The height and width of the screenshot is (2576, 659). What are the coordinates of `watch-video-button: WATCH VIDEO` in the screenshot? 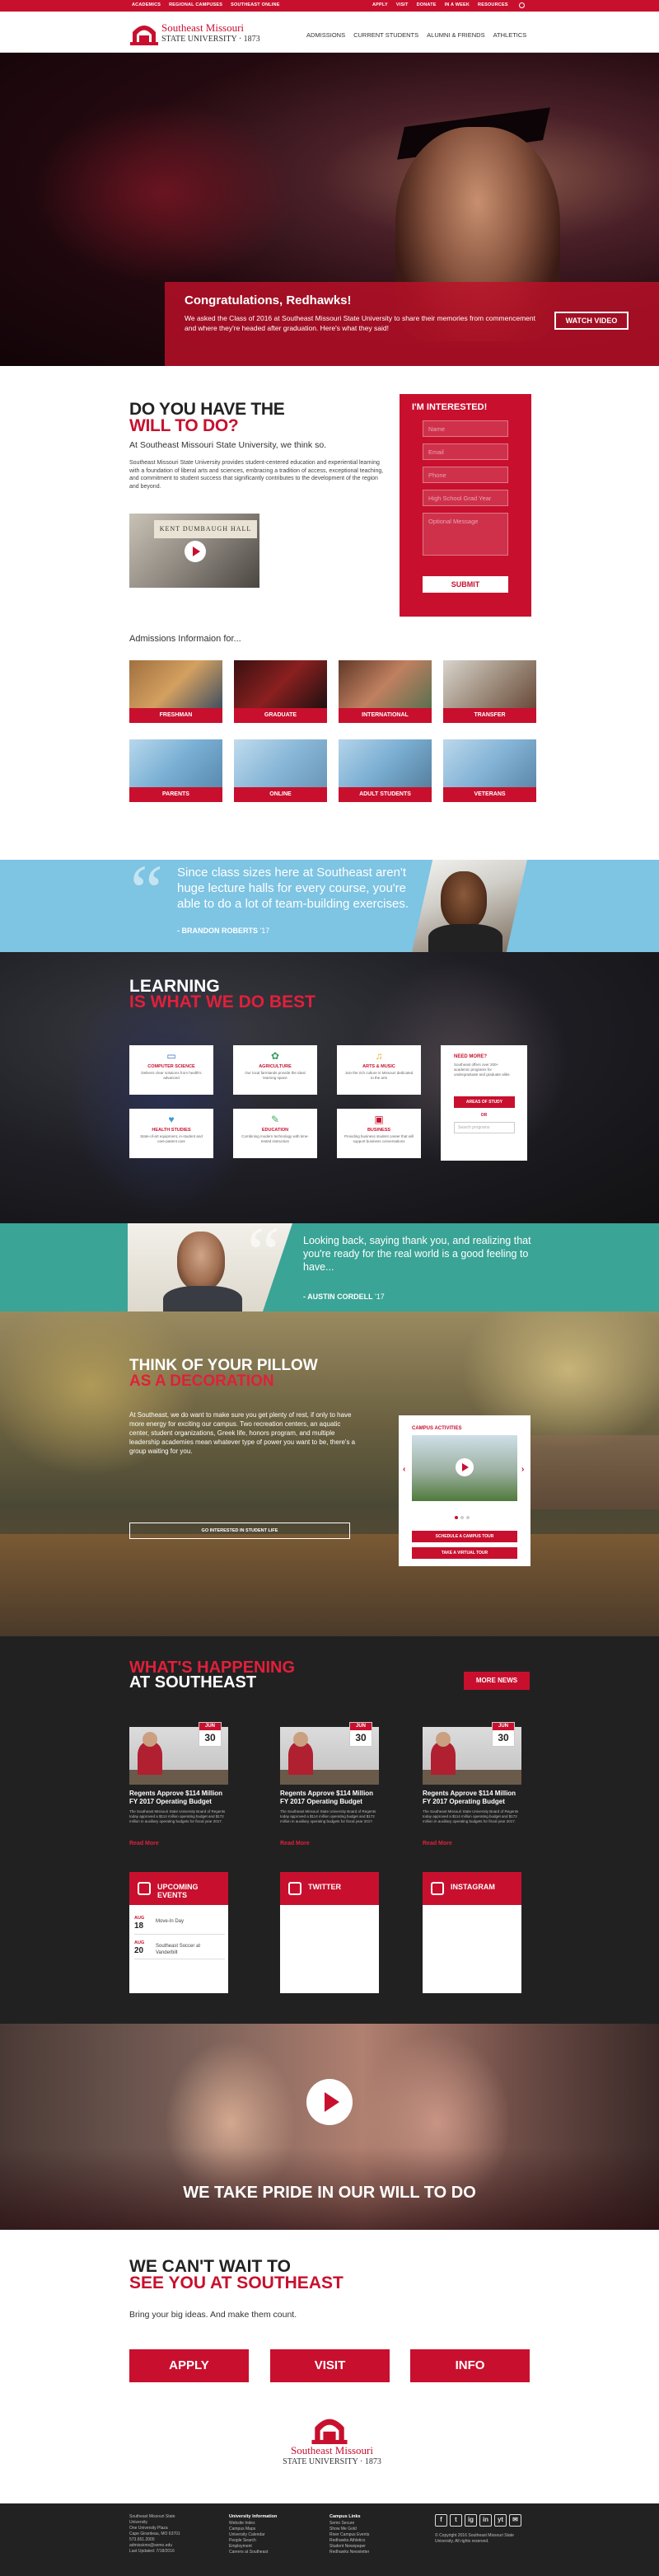 It's located at (591, 321).